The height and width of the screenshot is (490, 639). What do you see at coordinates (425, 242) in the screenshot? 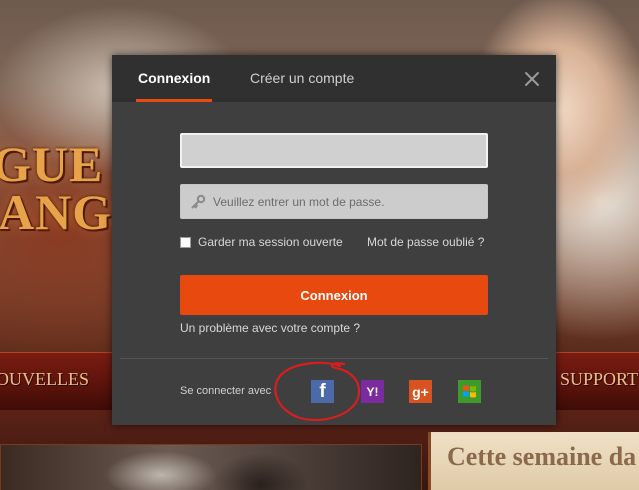
I see `forgot-password-link: Mot de passe oublié ?` at bounding box center [425, 242].